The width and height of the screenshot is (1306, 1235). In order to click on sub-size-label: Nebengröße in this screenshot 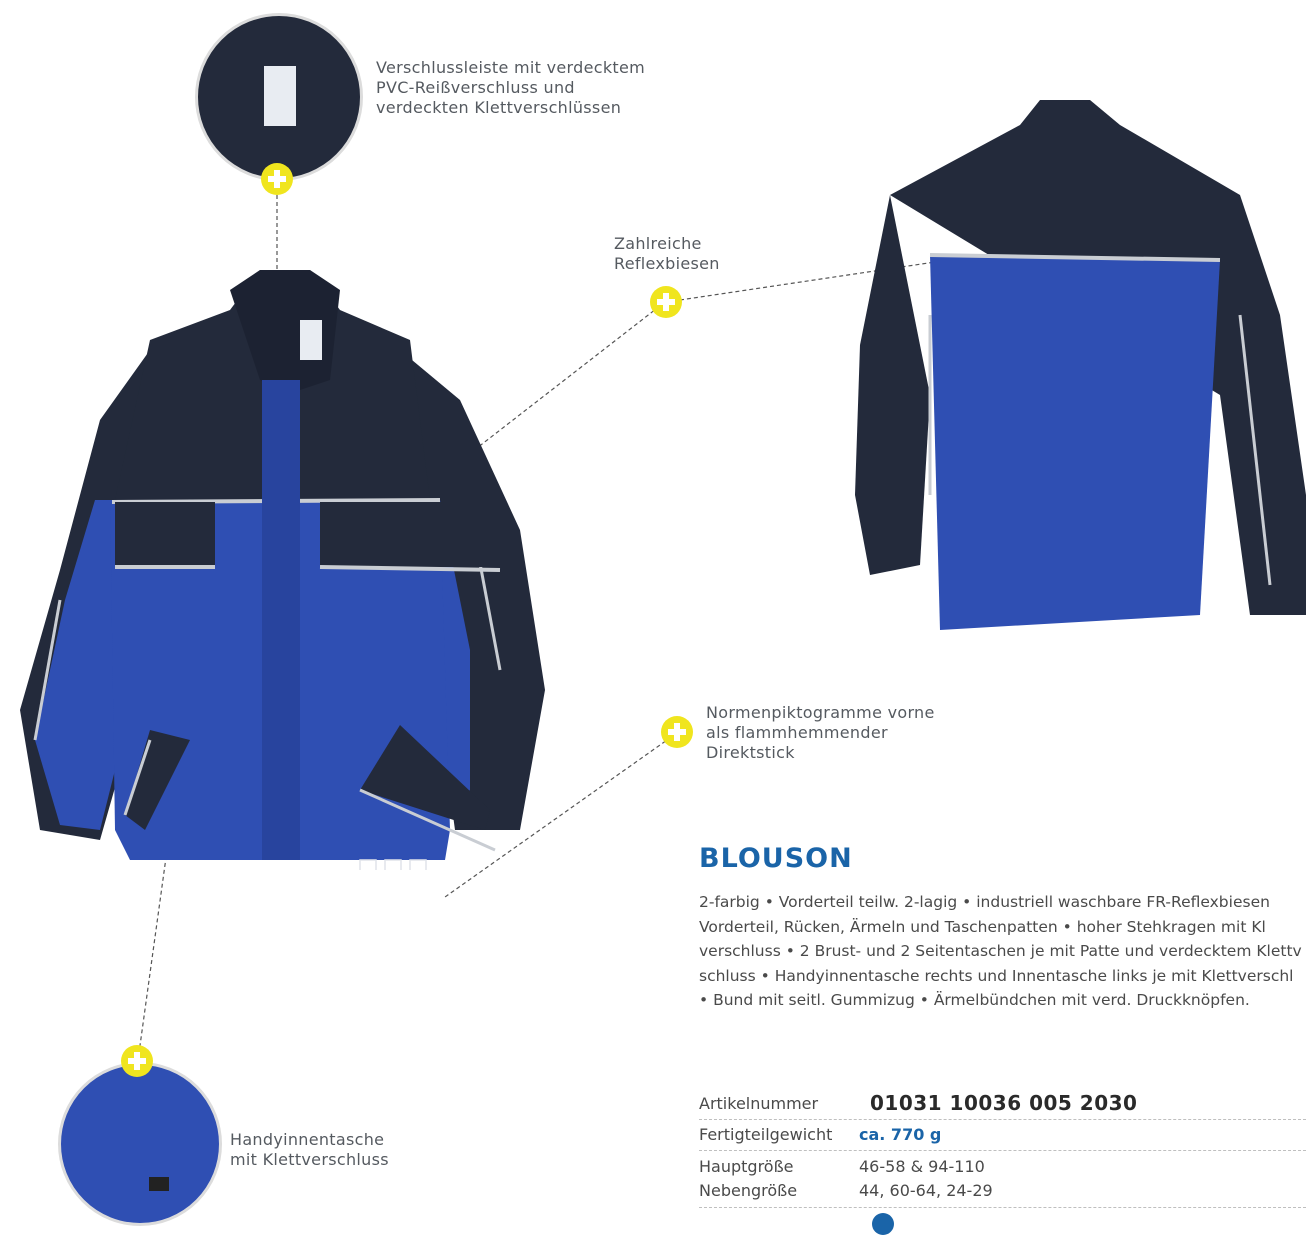, I will do `click(748, 1190)`.